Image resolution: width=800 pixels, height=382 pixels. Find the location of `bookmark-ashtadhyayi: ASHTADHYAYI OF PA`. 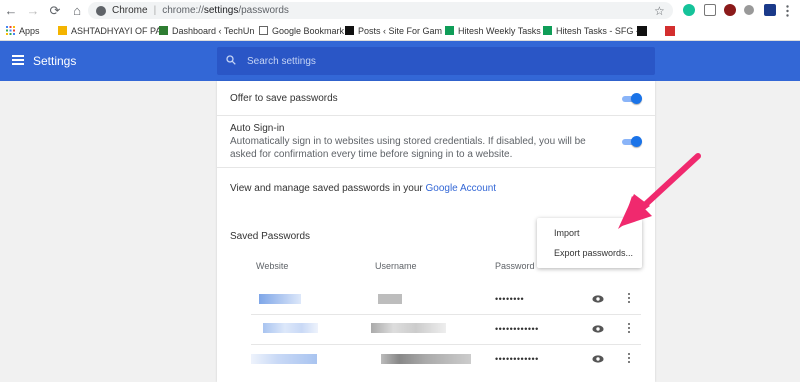

bookmark-ashtadhyayi: ASHTADHYAYI OF PA is located at coordinates (108, 31).